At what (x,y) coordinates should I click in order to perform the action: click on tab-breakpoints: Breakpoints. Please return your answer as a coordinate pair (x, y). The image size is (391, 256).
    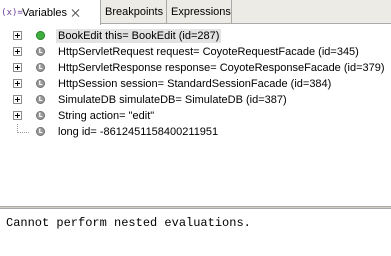
    Looking at the image, I should click on (134, 12).